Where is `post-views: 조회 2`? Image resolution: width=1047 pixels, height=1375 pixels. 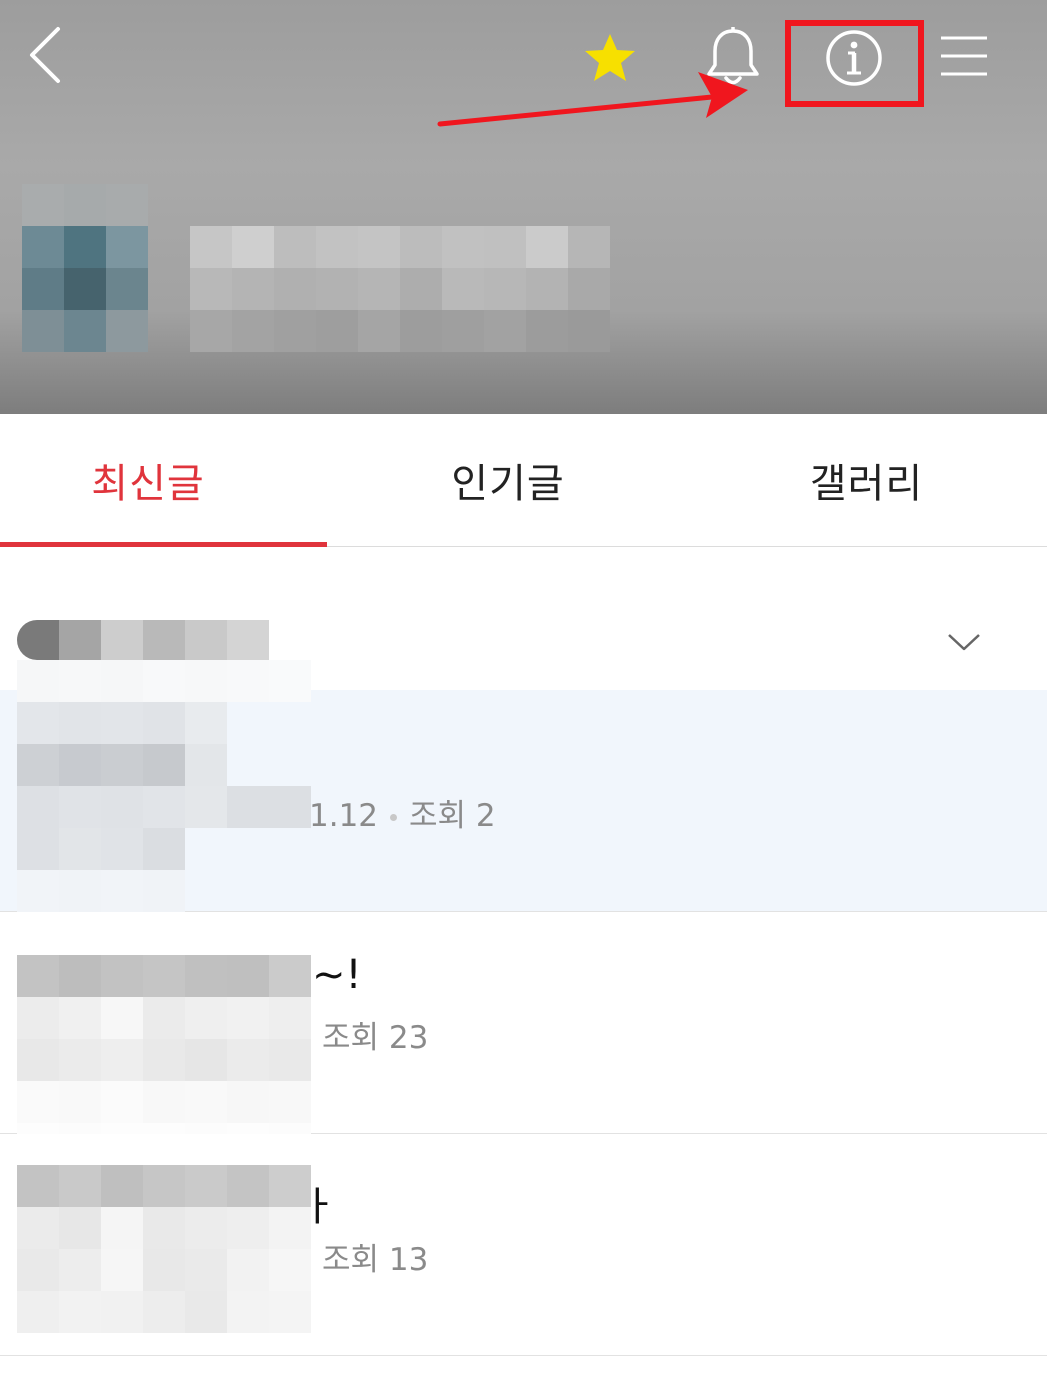 post-views: 조회 2 is located at coordinates (452, 816).